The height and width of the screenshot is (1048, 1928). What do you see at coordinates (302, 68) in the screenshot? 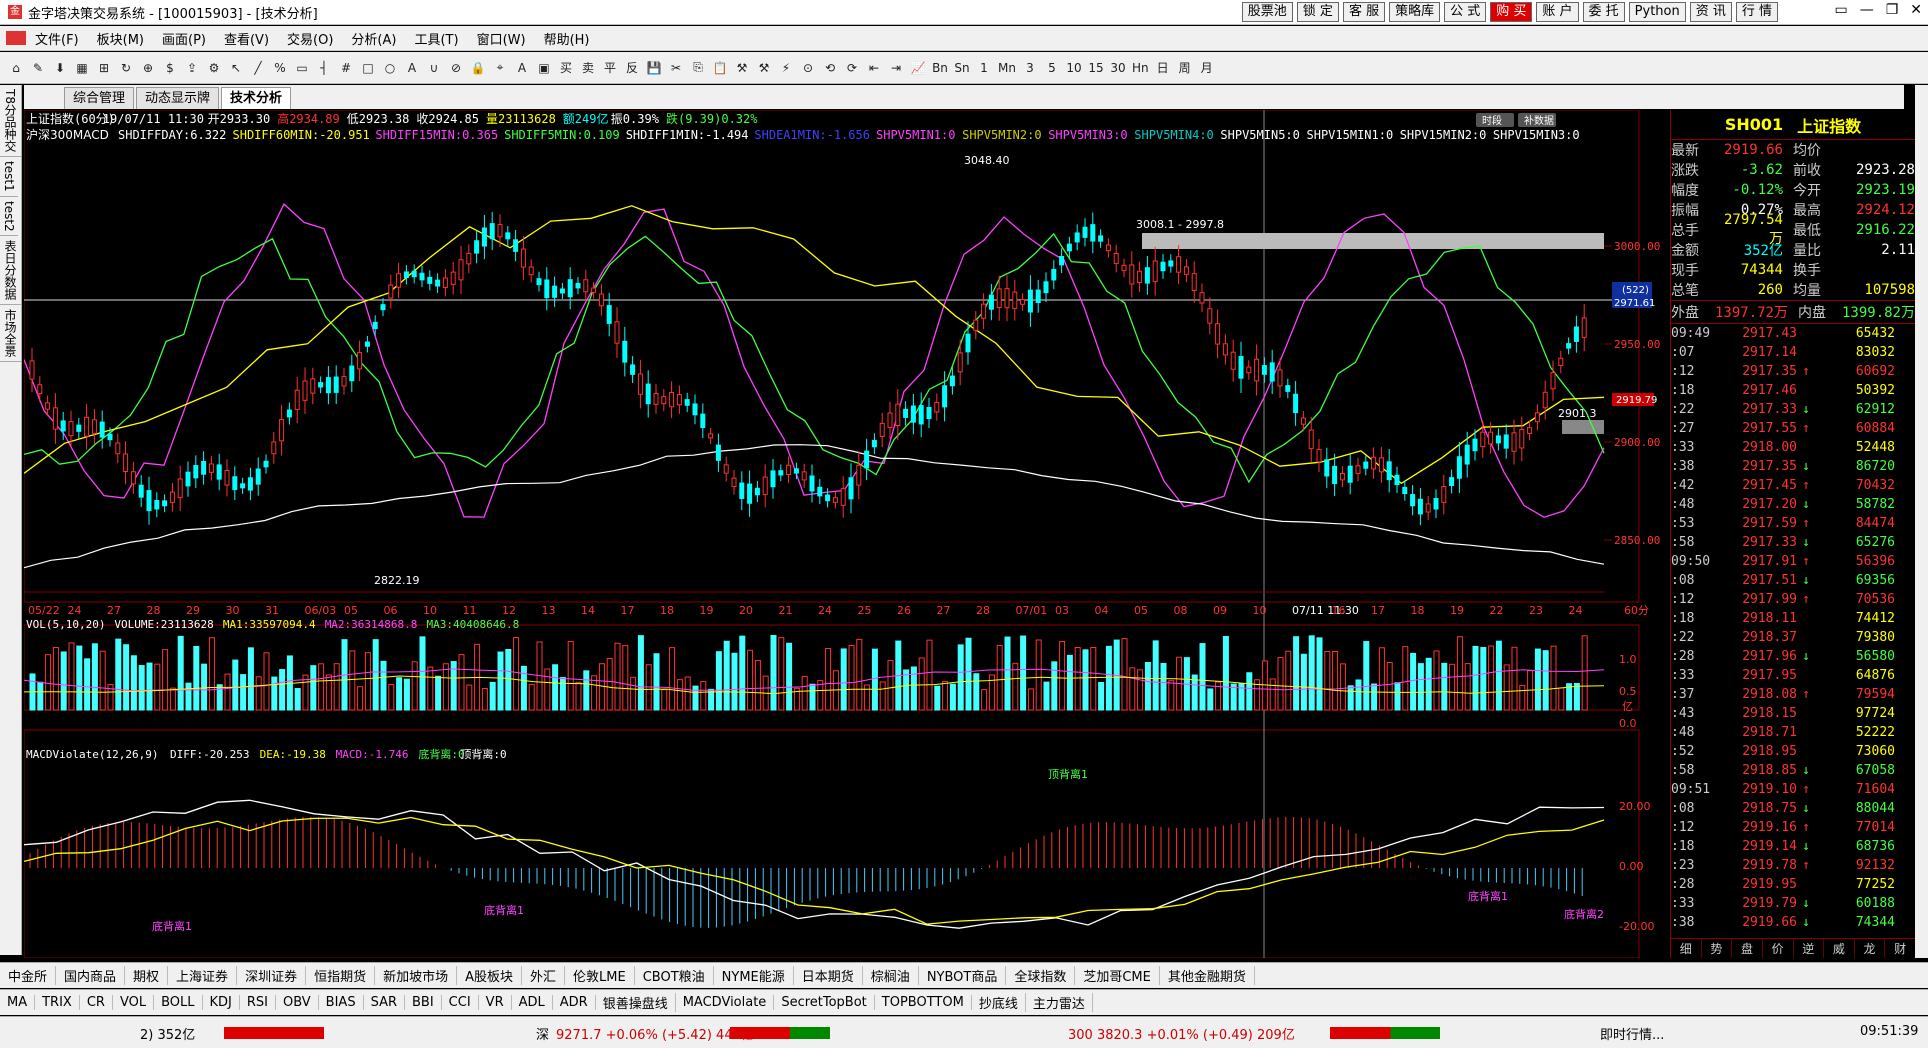
I see `toolbar-icon-13: ▭` at bounding box center [302, 68].